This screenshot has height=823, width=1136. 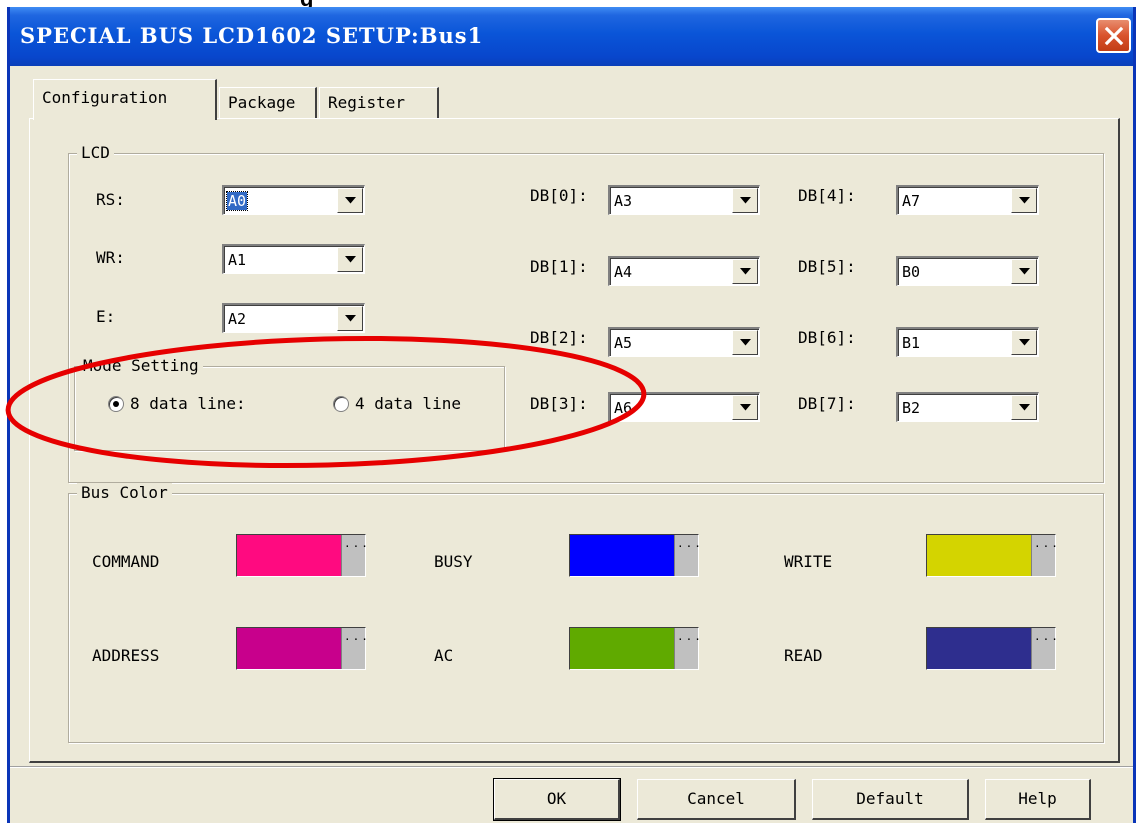 What do you see at coordinates (684, 200) in the screenshot?
I see `db0-select: A3` at bounding box center [684, 200].